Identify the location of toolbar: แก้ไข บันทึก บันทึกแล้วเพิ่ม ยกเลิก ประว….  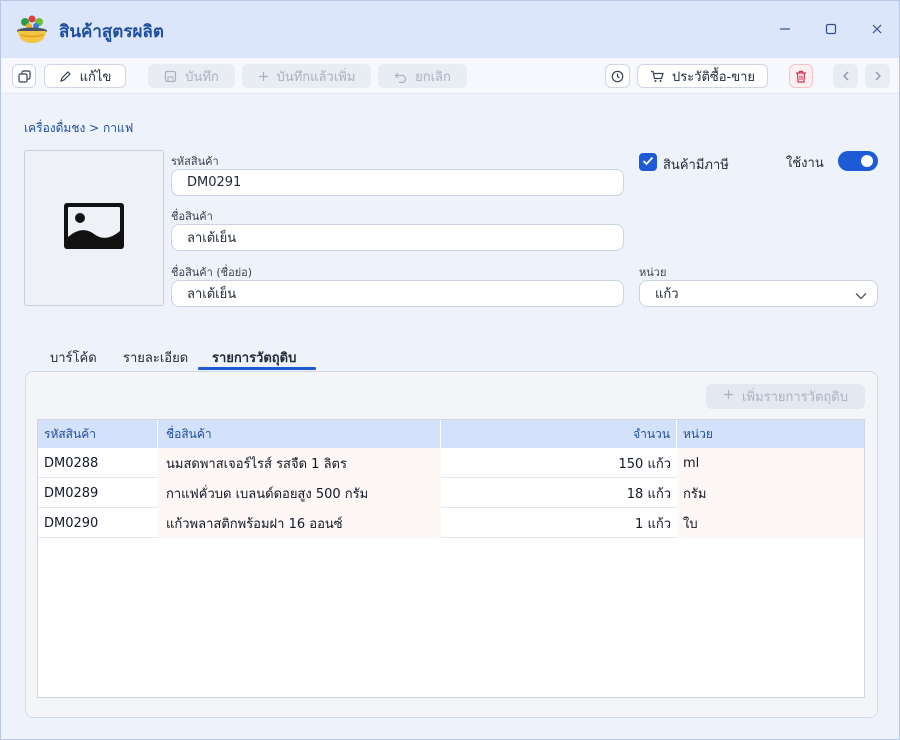
(450, 76).